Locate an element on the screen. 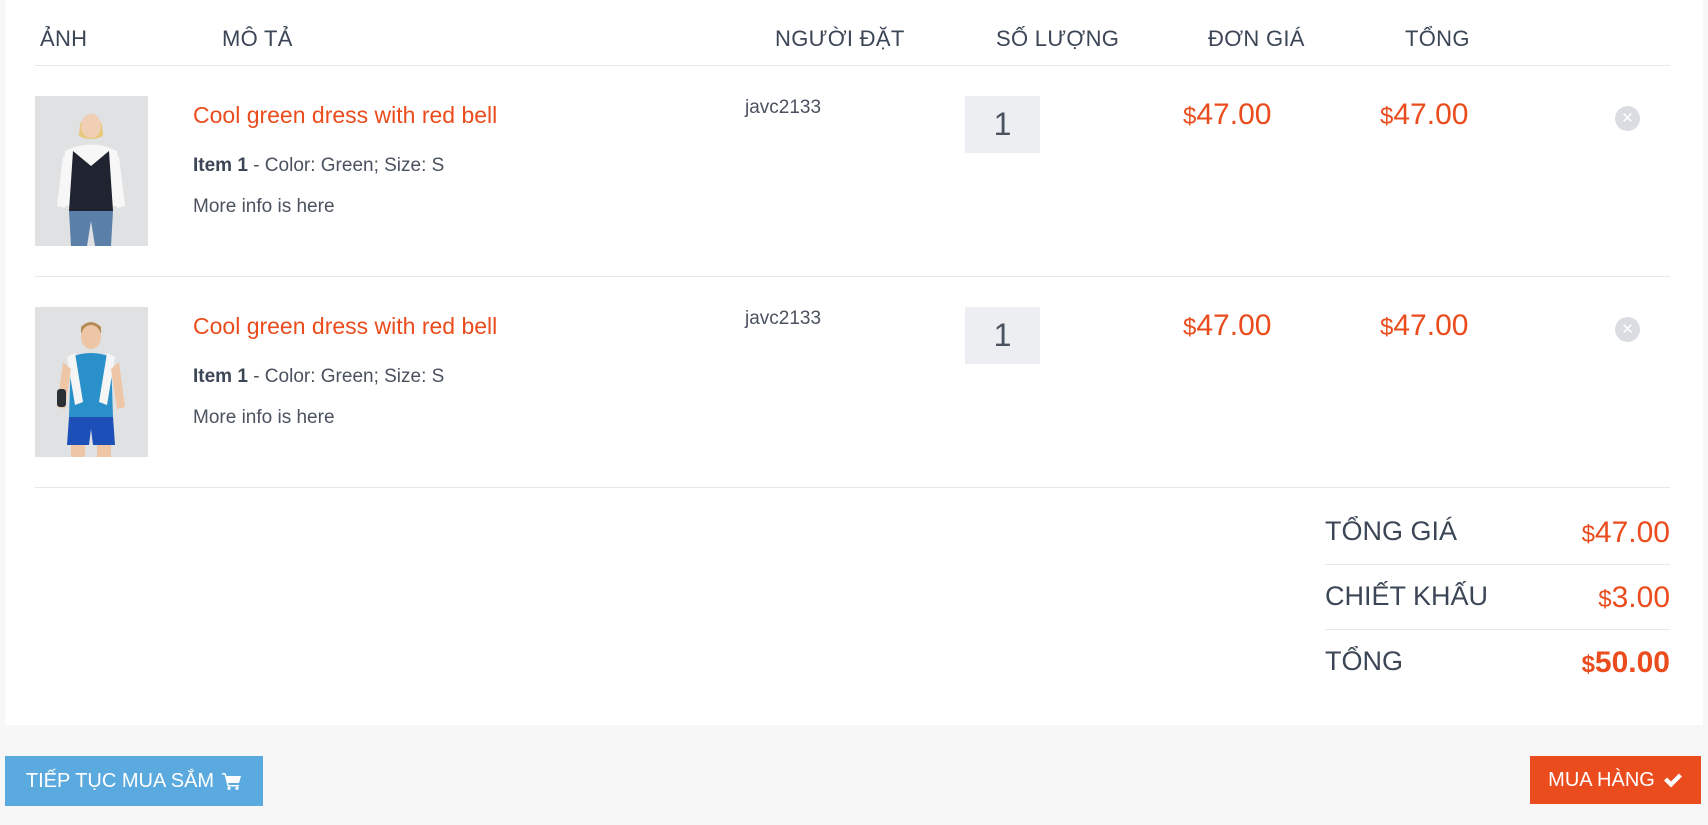 The image size is (1708, 825). buy-button: MUA HÀNG is located at coordinates (1615, 780).